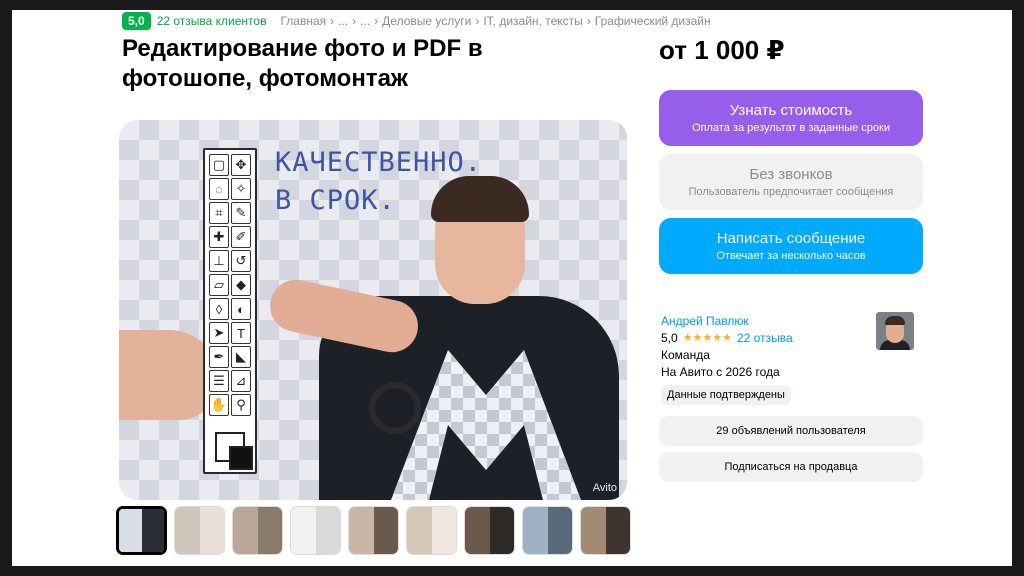  I want to click on magic-wand-icon: ✧, so click(241, 189).